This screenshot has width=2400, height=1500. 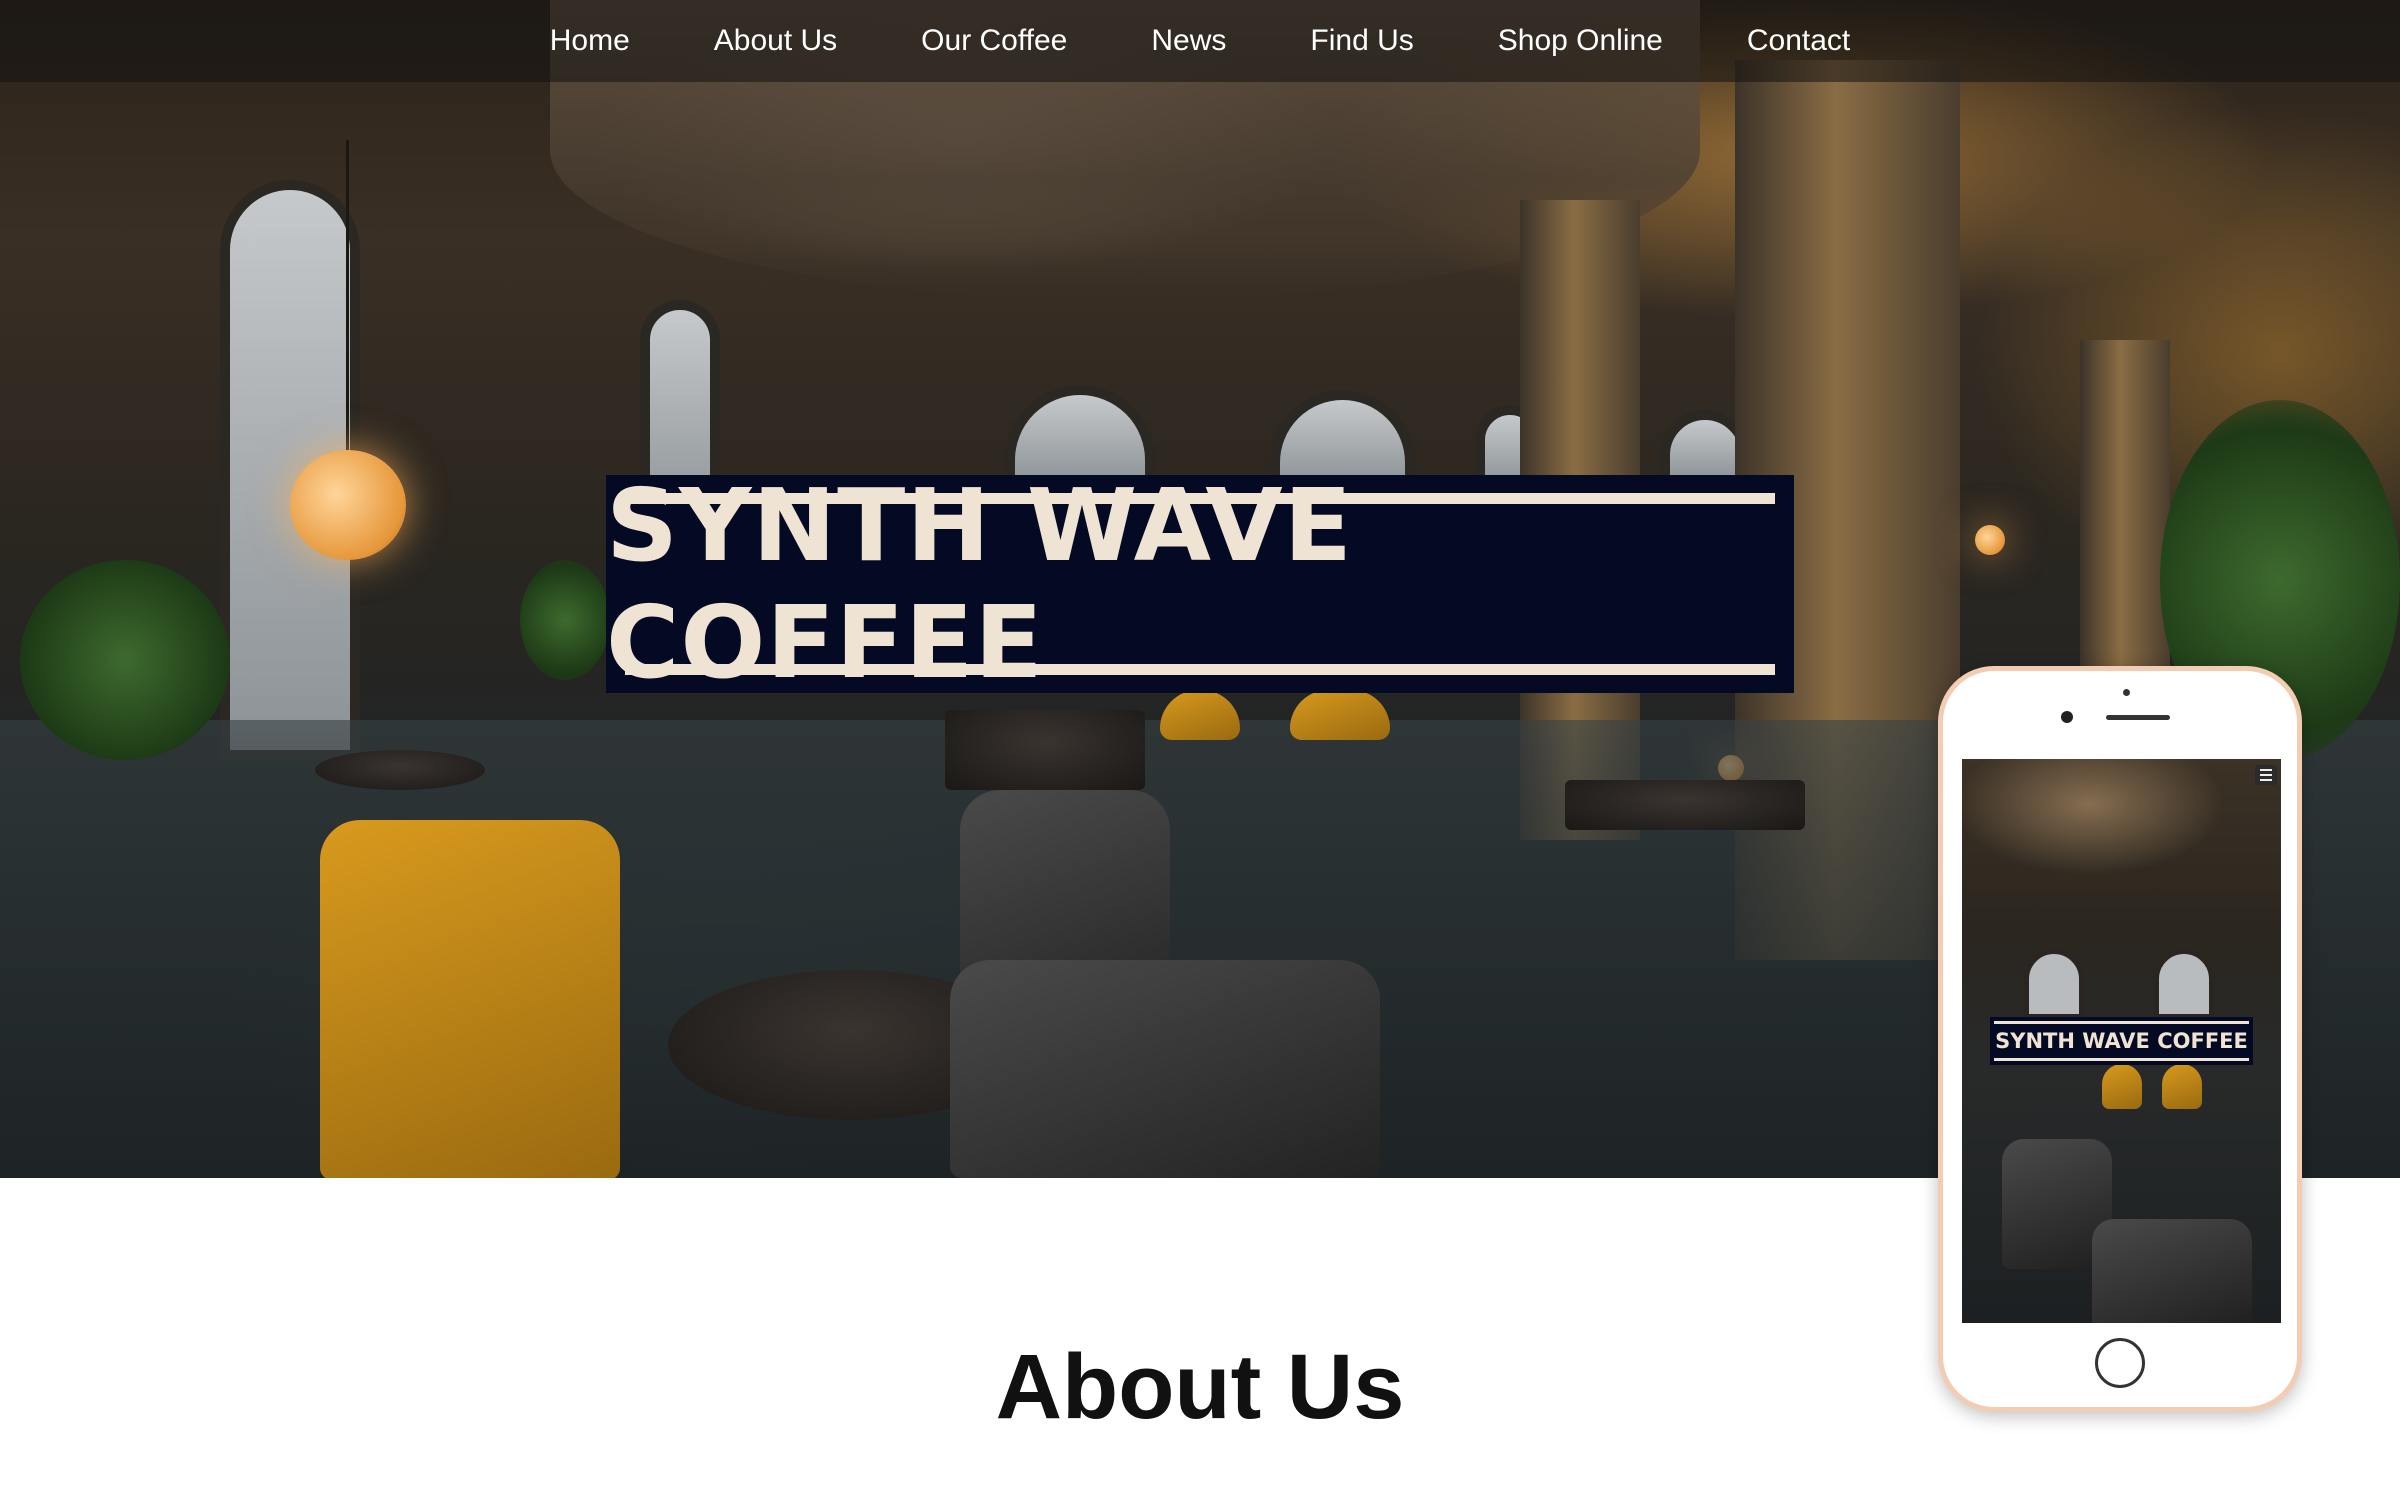 I want to click on nav-link-our-coffee: Our Coffee, so click(x=994, y=41).